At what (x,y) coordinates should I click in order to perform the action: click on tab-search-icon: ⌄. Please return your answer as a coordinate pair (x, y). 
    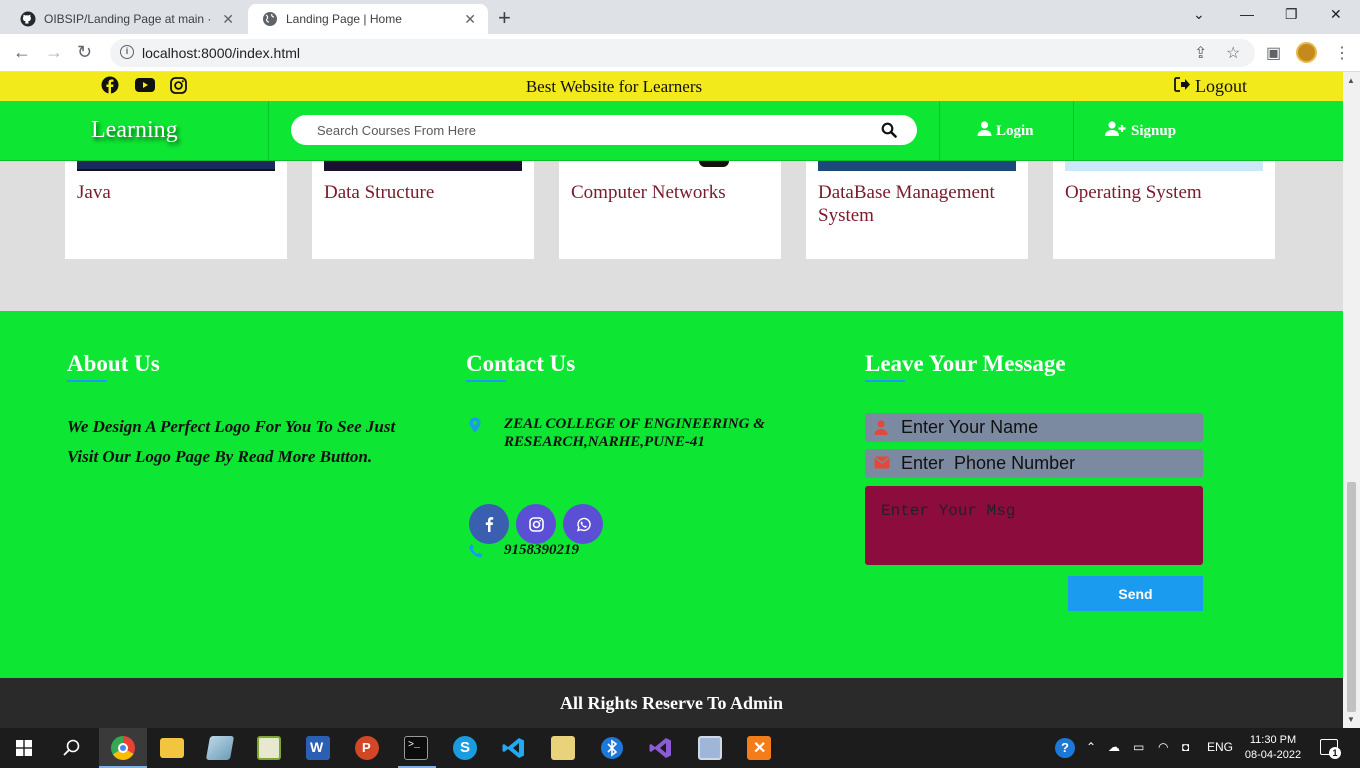
    Looking at the image, I should click on (1199, 14).